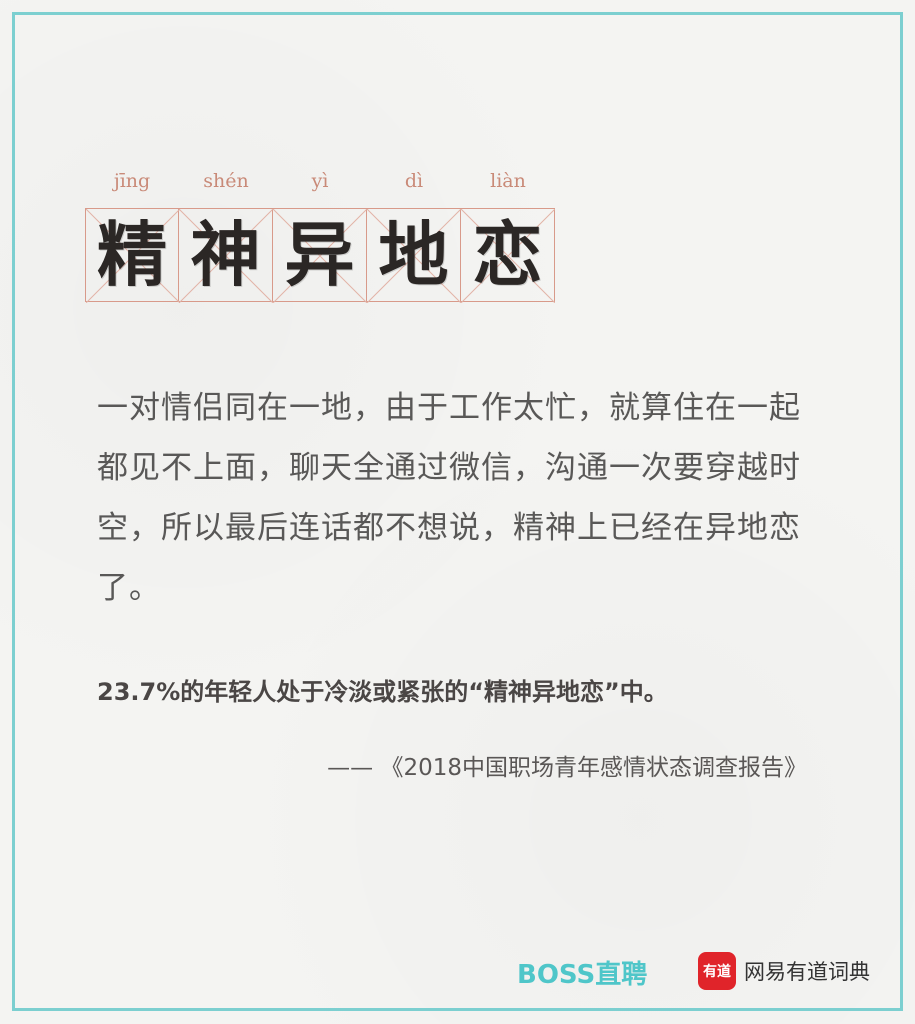 This screenshot has width=915, height=1024. I want to click on title-char-4: 地, so click(413, 254).